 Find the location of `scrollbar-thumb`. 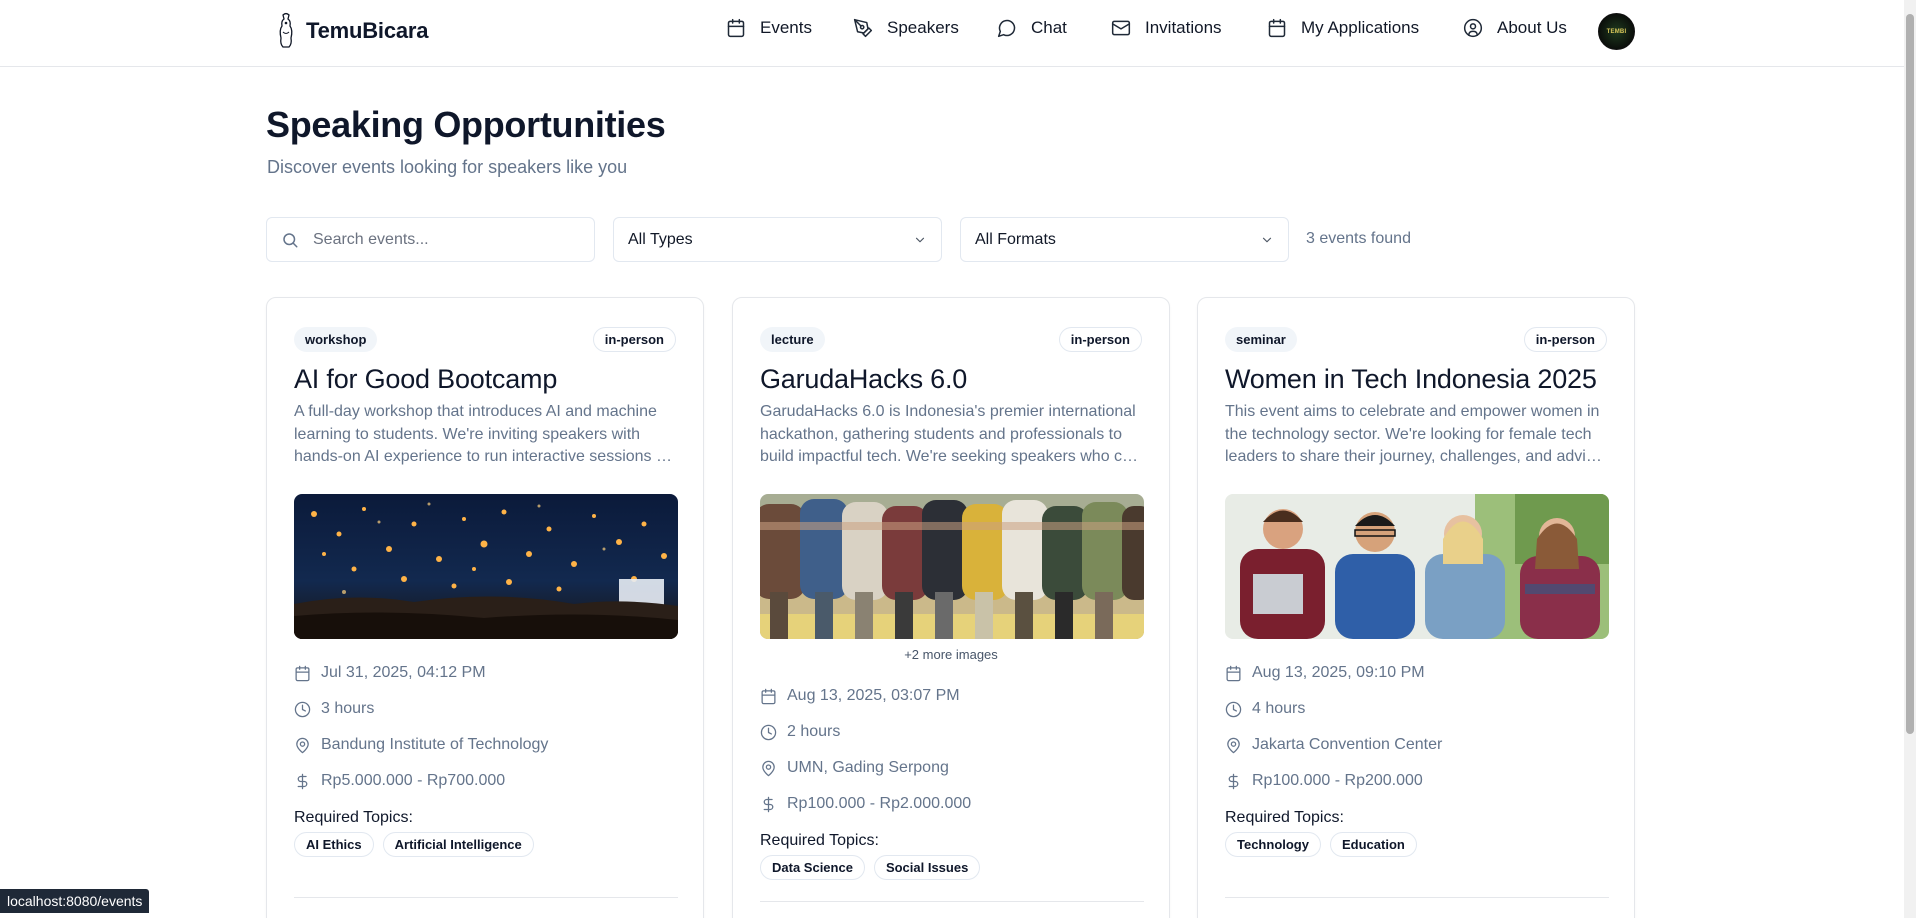

scrollbar-thumb is located at coordinates (1910, 374).